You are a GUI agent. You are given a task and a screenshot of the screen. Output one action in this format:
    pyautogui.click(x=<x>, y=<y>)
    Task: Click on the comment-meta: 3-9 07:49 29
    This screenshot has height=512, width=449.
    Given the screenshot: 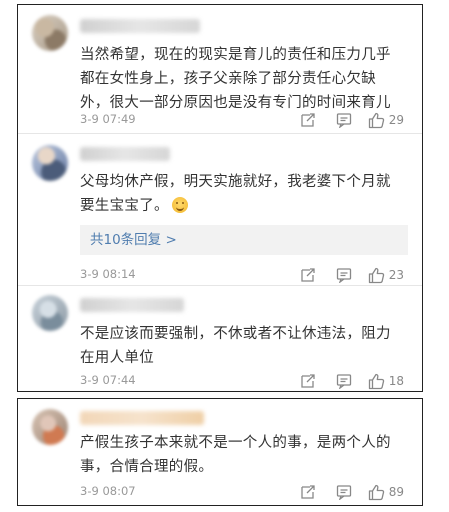 What is the action you would take?
    pyautogui.click(x=246, y=120)
    